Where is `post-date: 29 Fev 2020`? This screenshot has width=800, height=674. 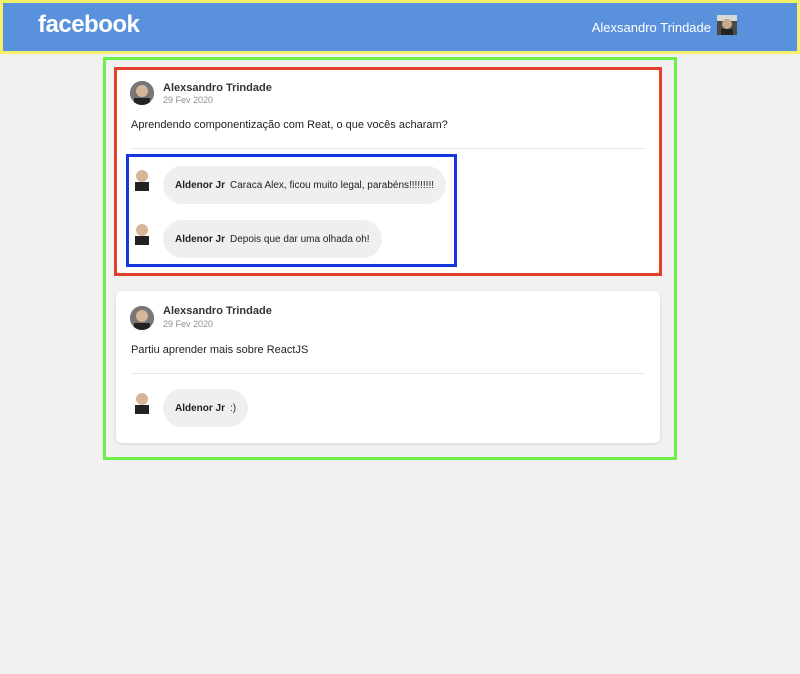 post-date: 29 Fev 2020 is located at coordinates (188, 324).